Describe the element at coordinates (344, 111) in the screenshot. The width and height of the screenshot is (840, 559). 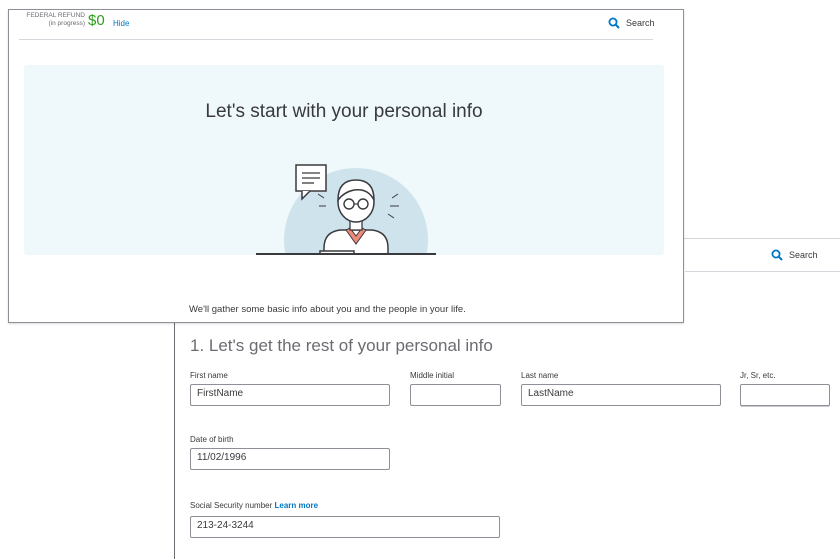
I see `hero-title: Let's start with your personal info` at that location.